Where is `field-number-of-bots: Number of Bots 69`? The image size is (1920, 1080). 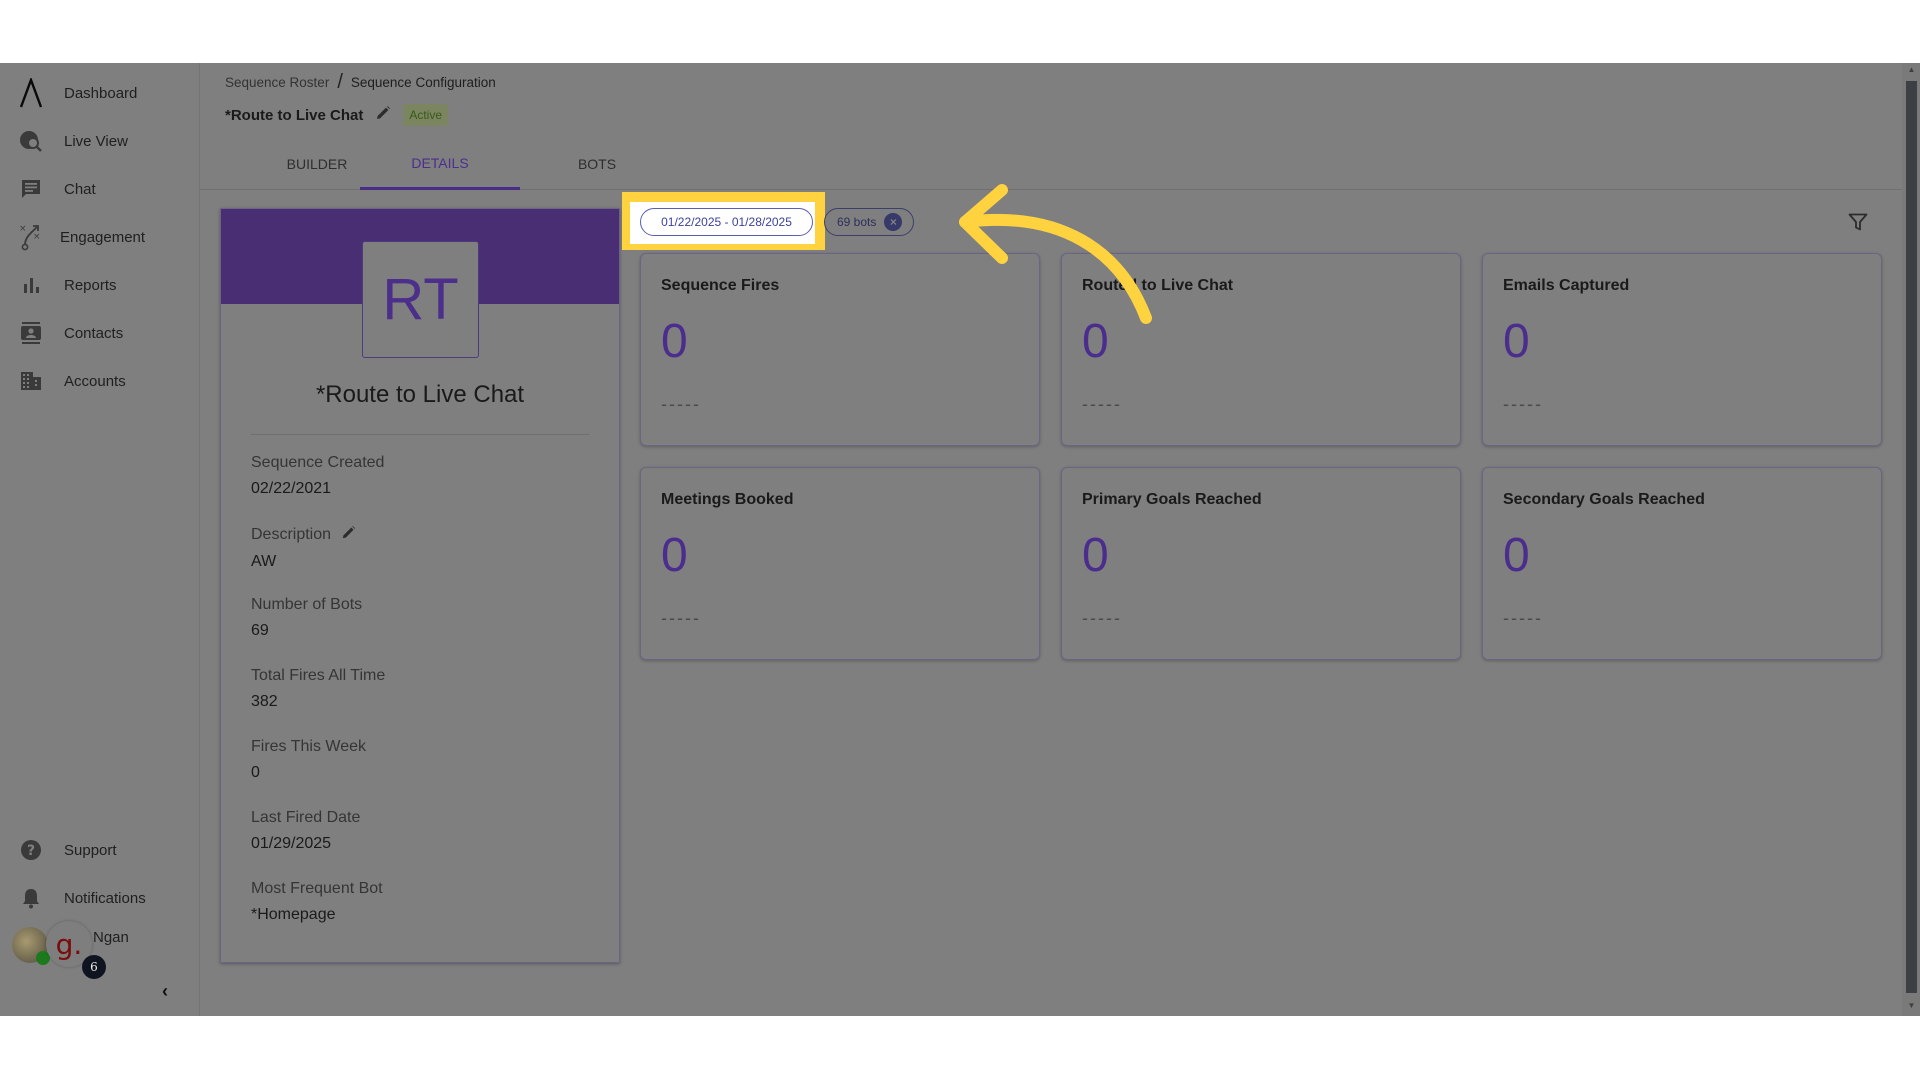
field-number-of-bots: Number of Bots 69 is located at coordinates (306, 618).